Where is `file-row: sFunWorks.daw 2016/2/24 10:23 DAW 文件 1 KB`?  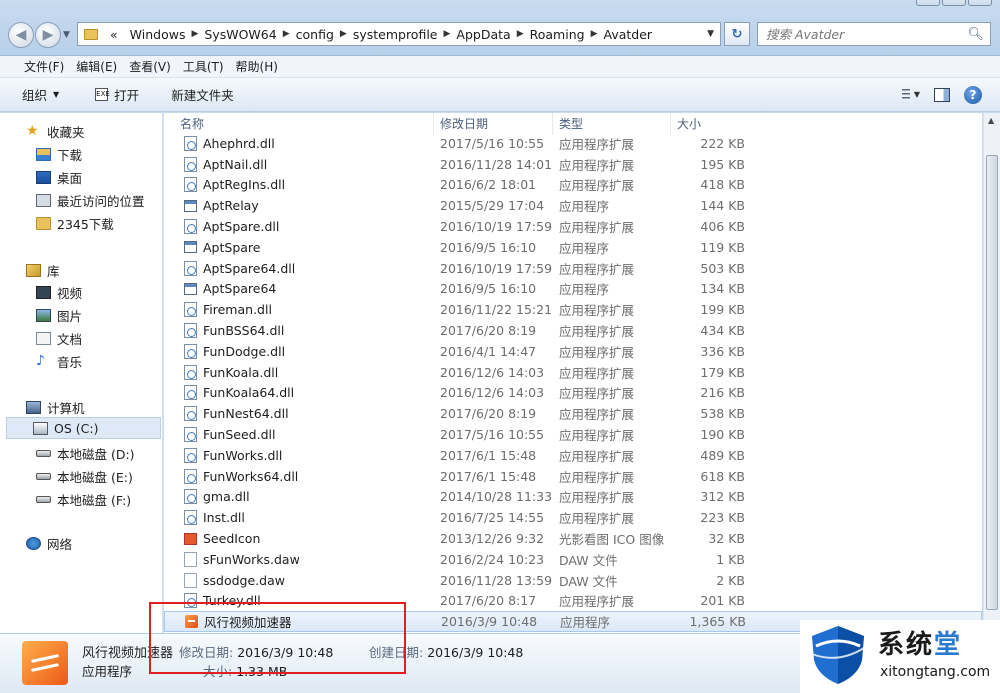
file-row: sFunWorks.daw 2016/2/24 10:23 DAW 文件 1 KB is located at coordinates (573, 559).